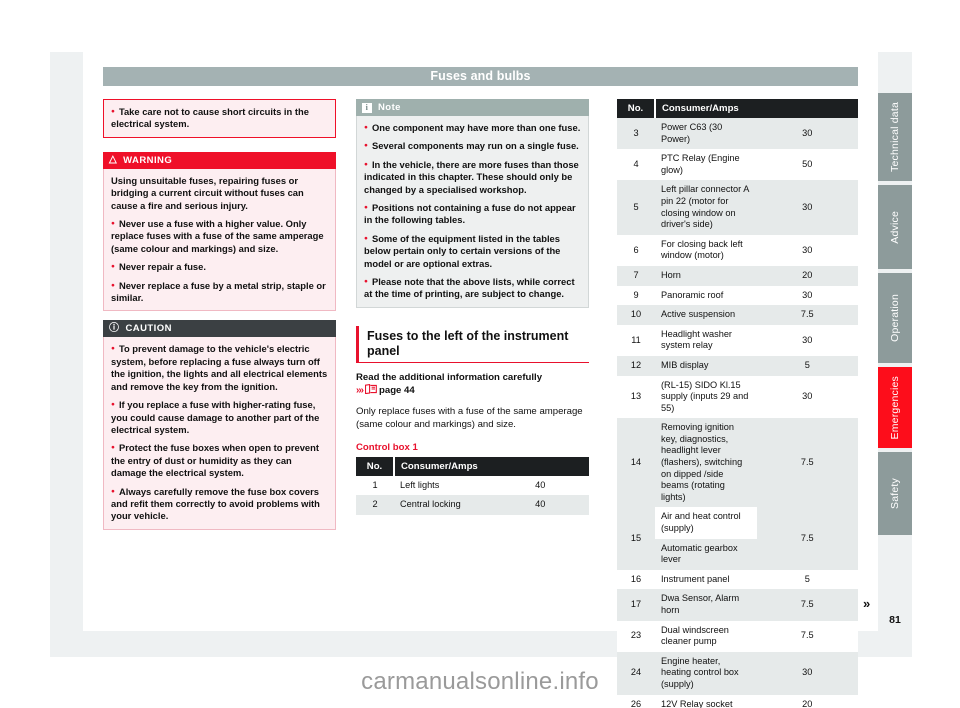  I want to click on page-title: Fuses and bulbs, so click(480, 76).